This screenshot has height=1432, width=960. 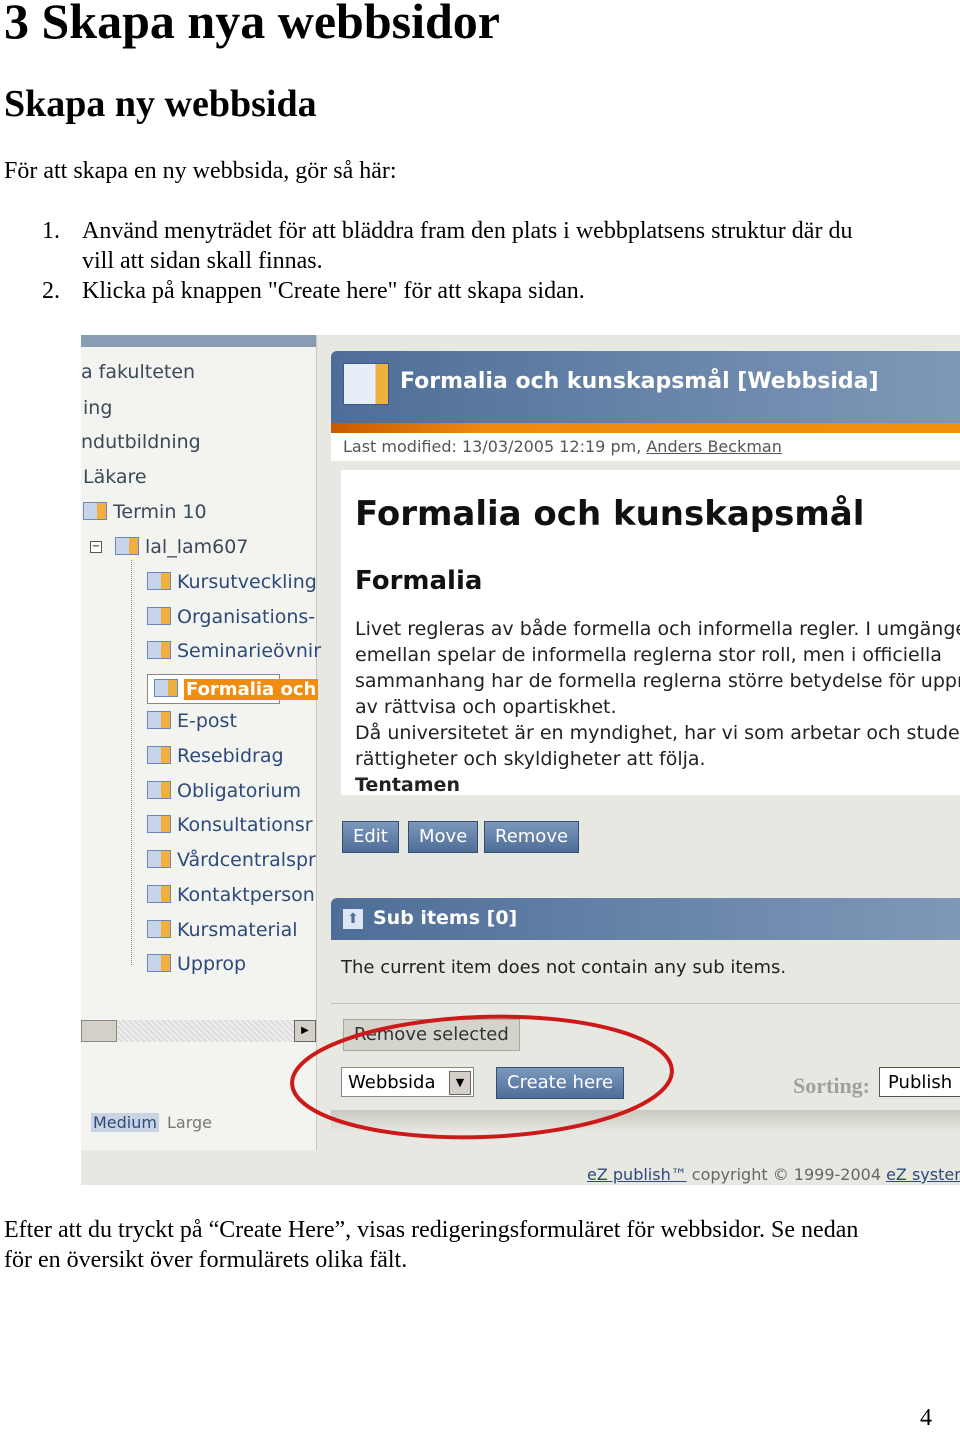 I want to click on chapter-heading: 3 Skapa nya webbsidor, so click(x=252, y=24).